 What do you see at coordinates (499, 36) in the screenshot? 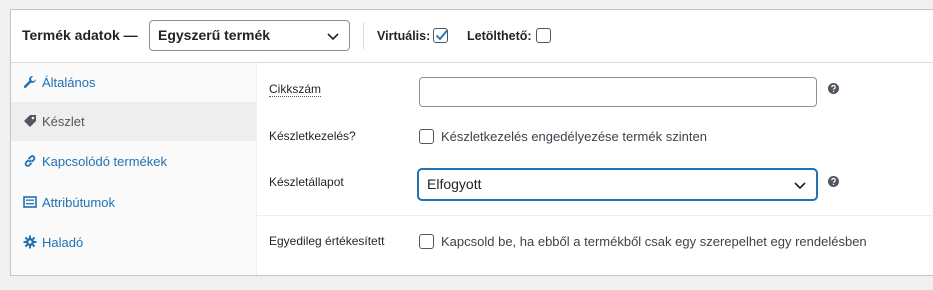
I see `downloadable-label: Letölthető:` at bounding box center [499, 36].